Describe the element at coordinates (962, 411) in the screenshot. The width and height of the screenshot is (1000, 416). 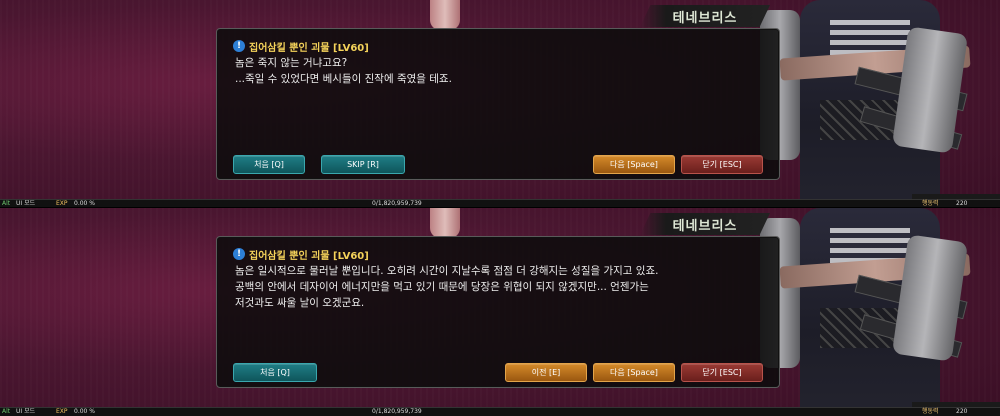
I see `action-points-value: 220` at that location.